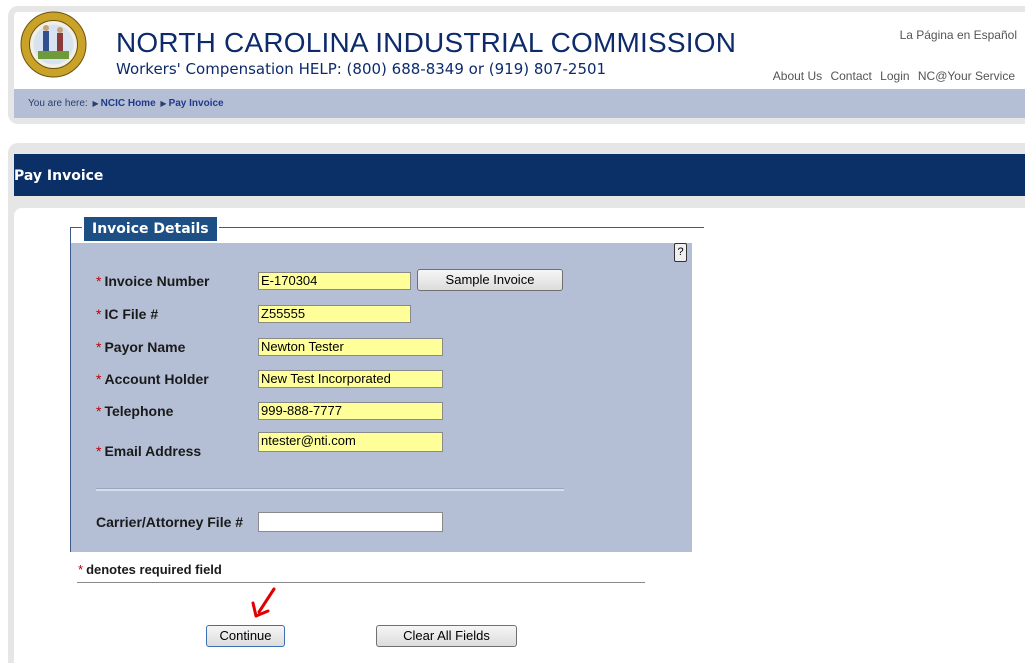 This screenshot has height=663, width=1025. I want to click on breadcrumb-link-home: NCIC Home, so click(128, 103).